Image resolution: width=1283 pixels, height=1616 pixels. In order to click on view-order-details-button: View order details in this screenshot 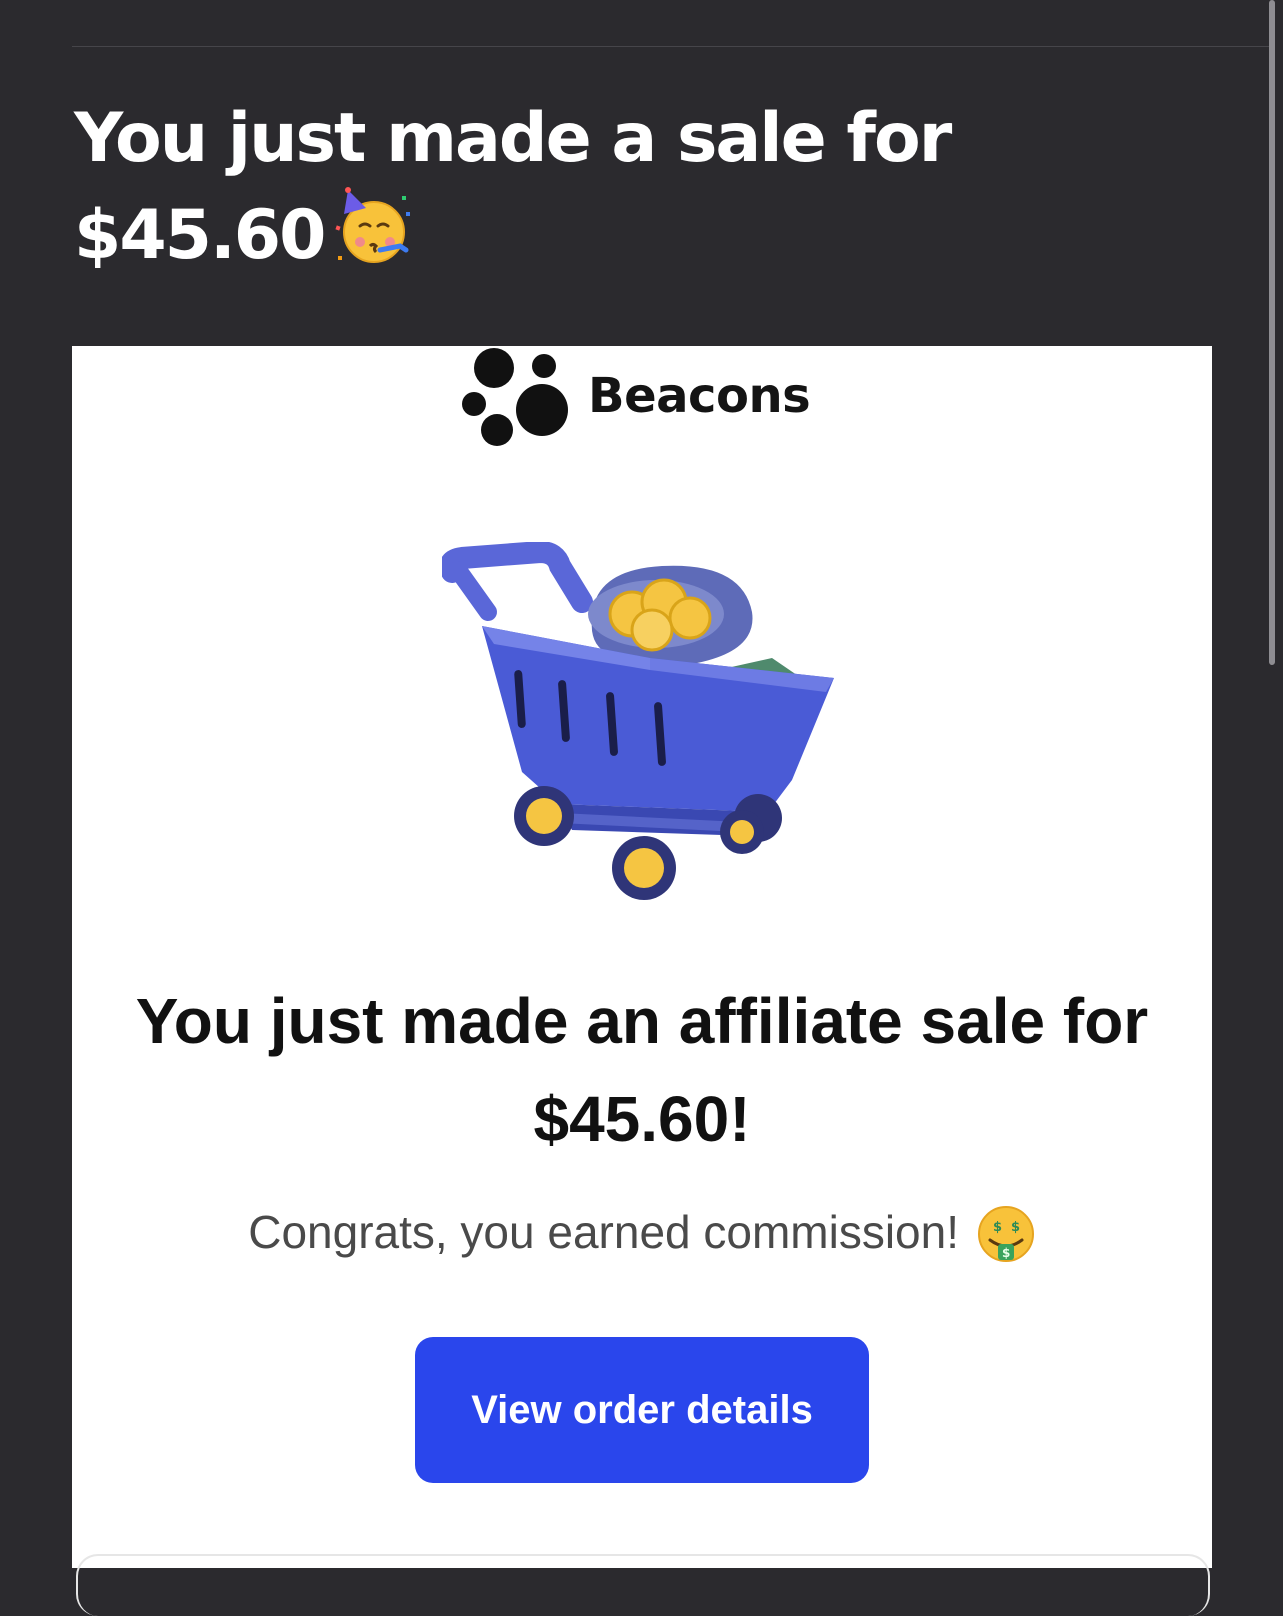, I will do `click(642, 1410)`.